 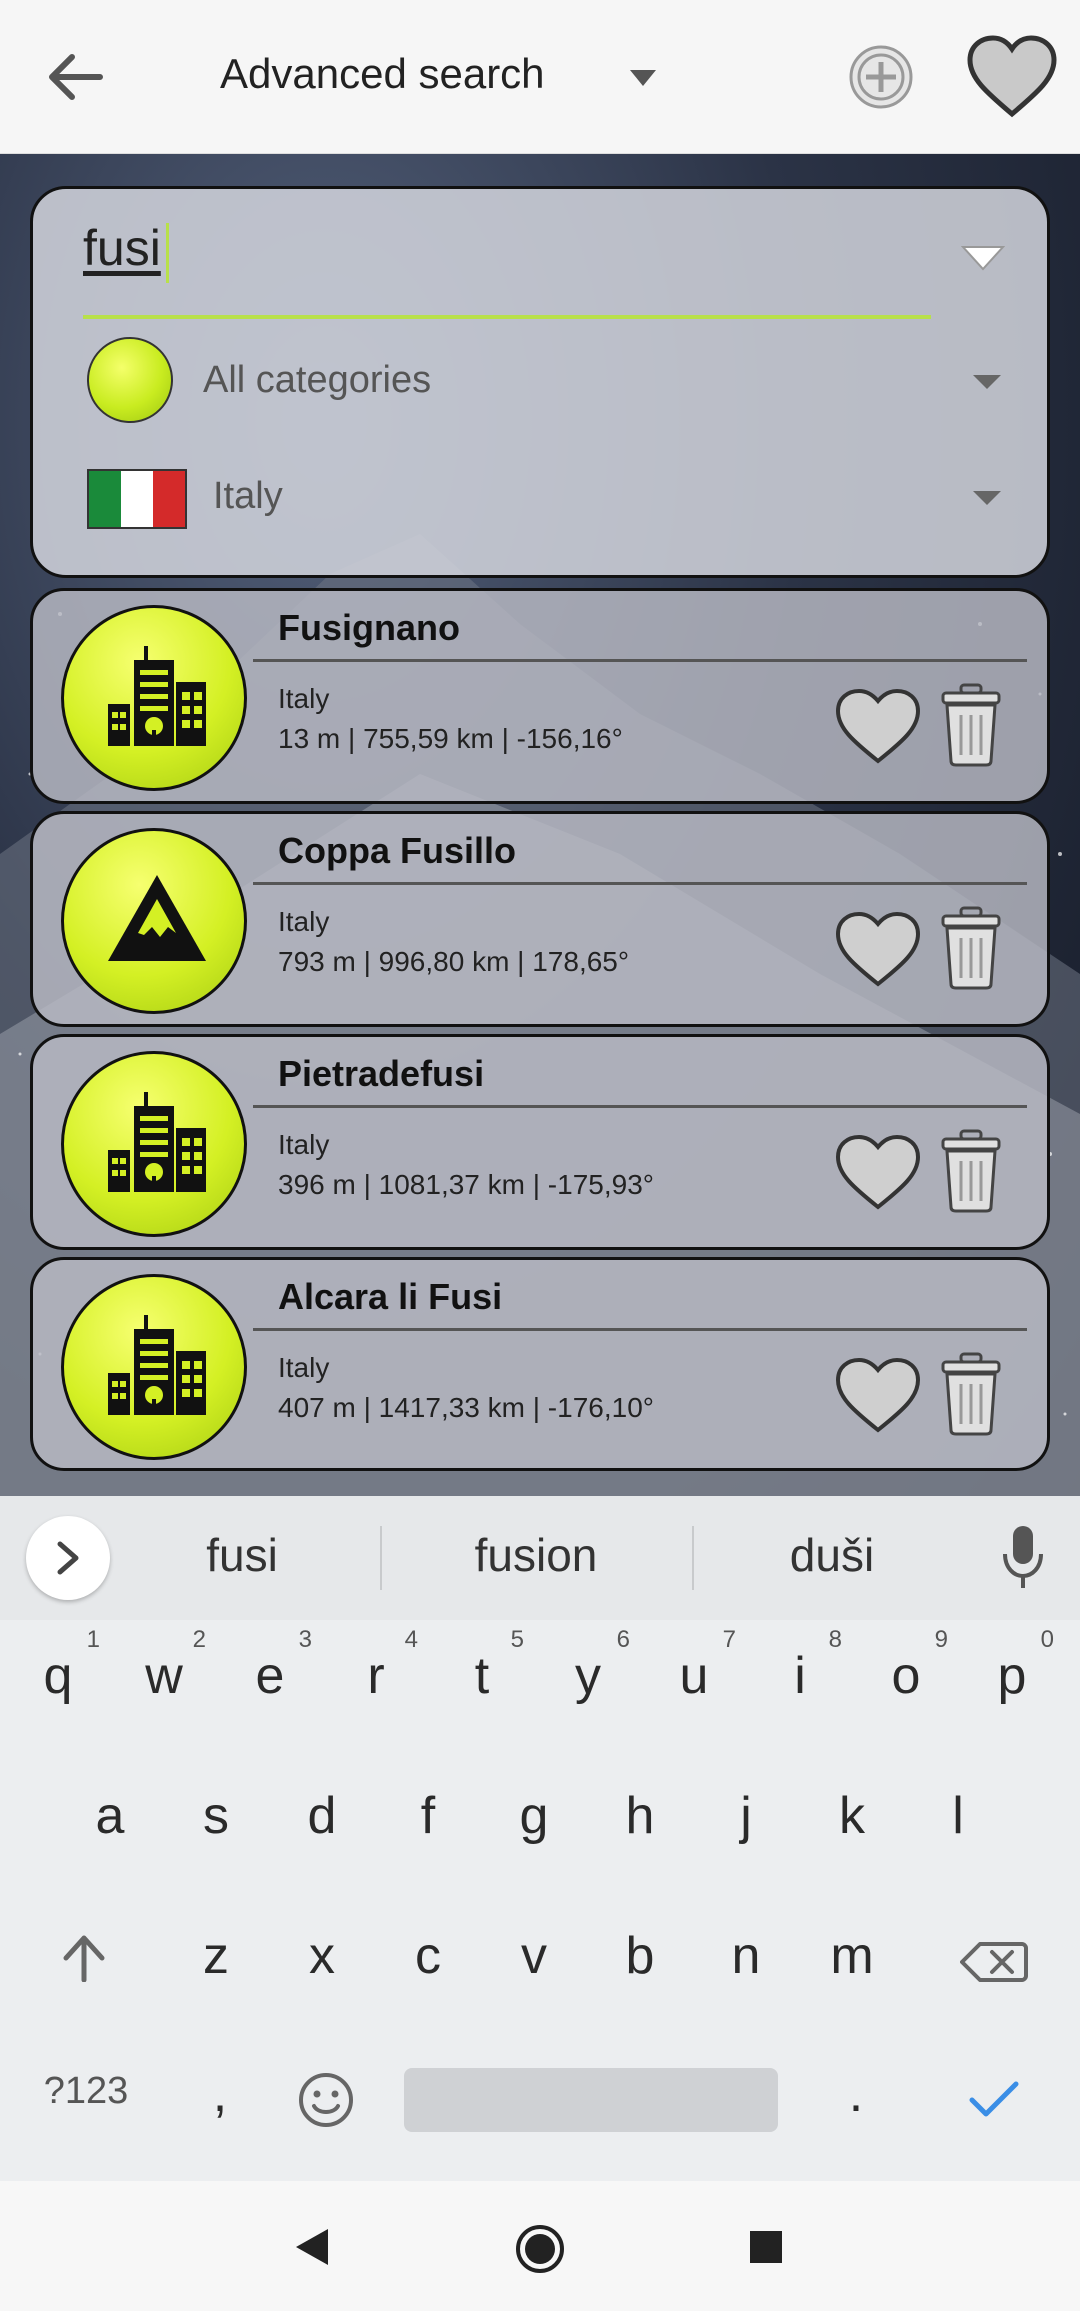 I want to click on key-a: a, so click(x=110, y=1819).